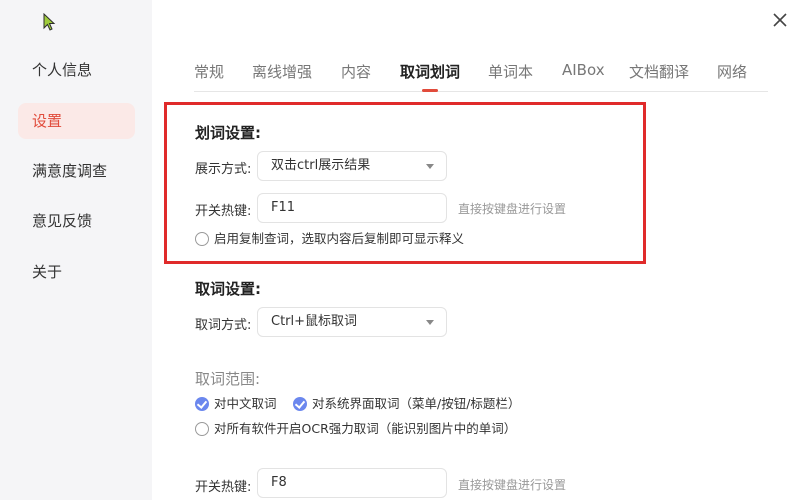  What do you see at coordinates (352, 208) in the screenshot?
I see `huaci-hotkey-input: F11` at bounding box center [352, 208].